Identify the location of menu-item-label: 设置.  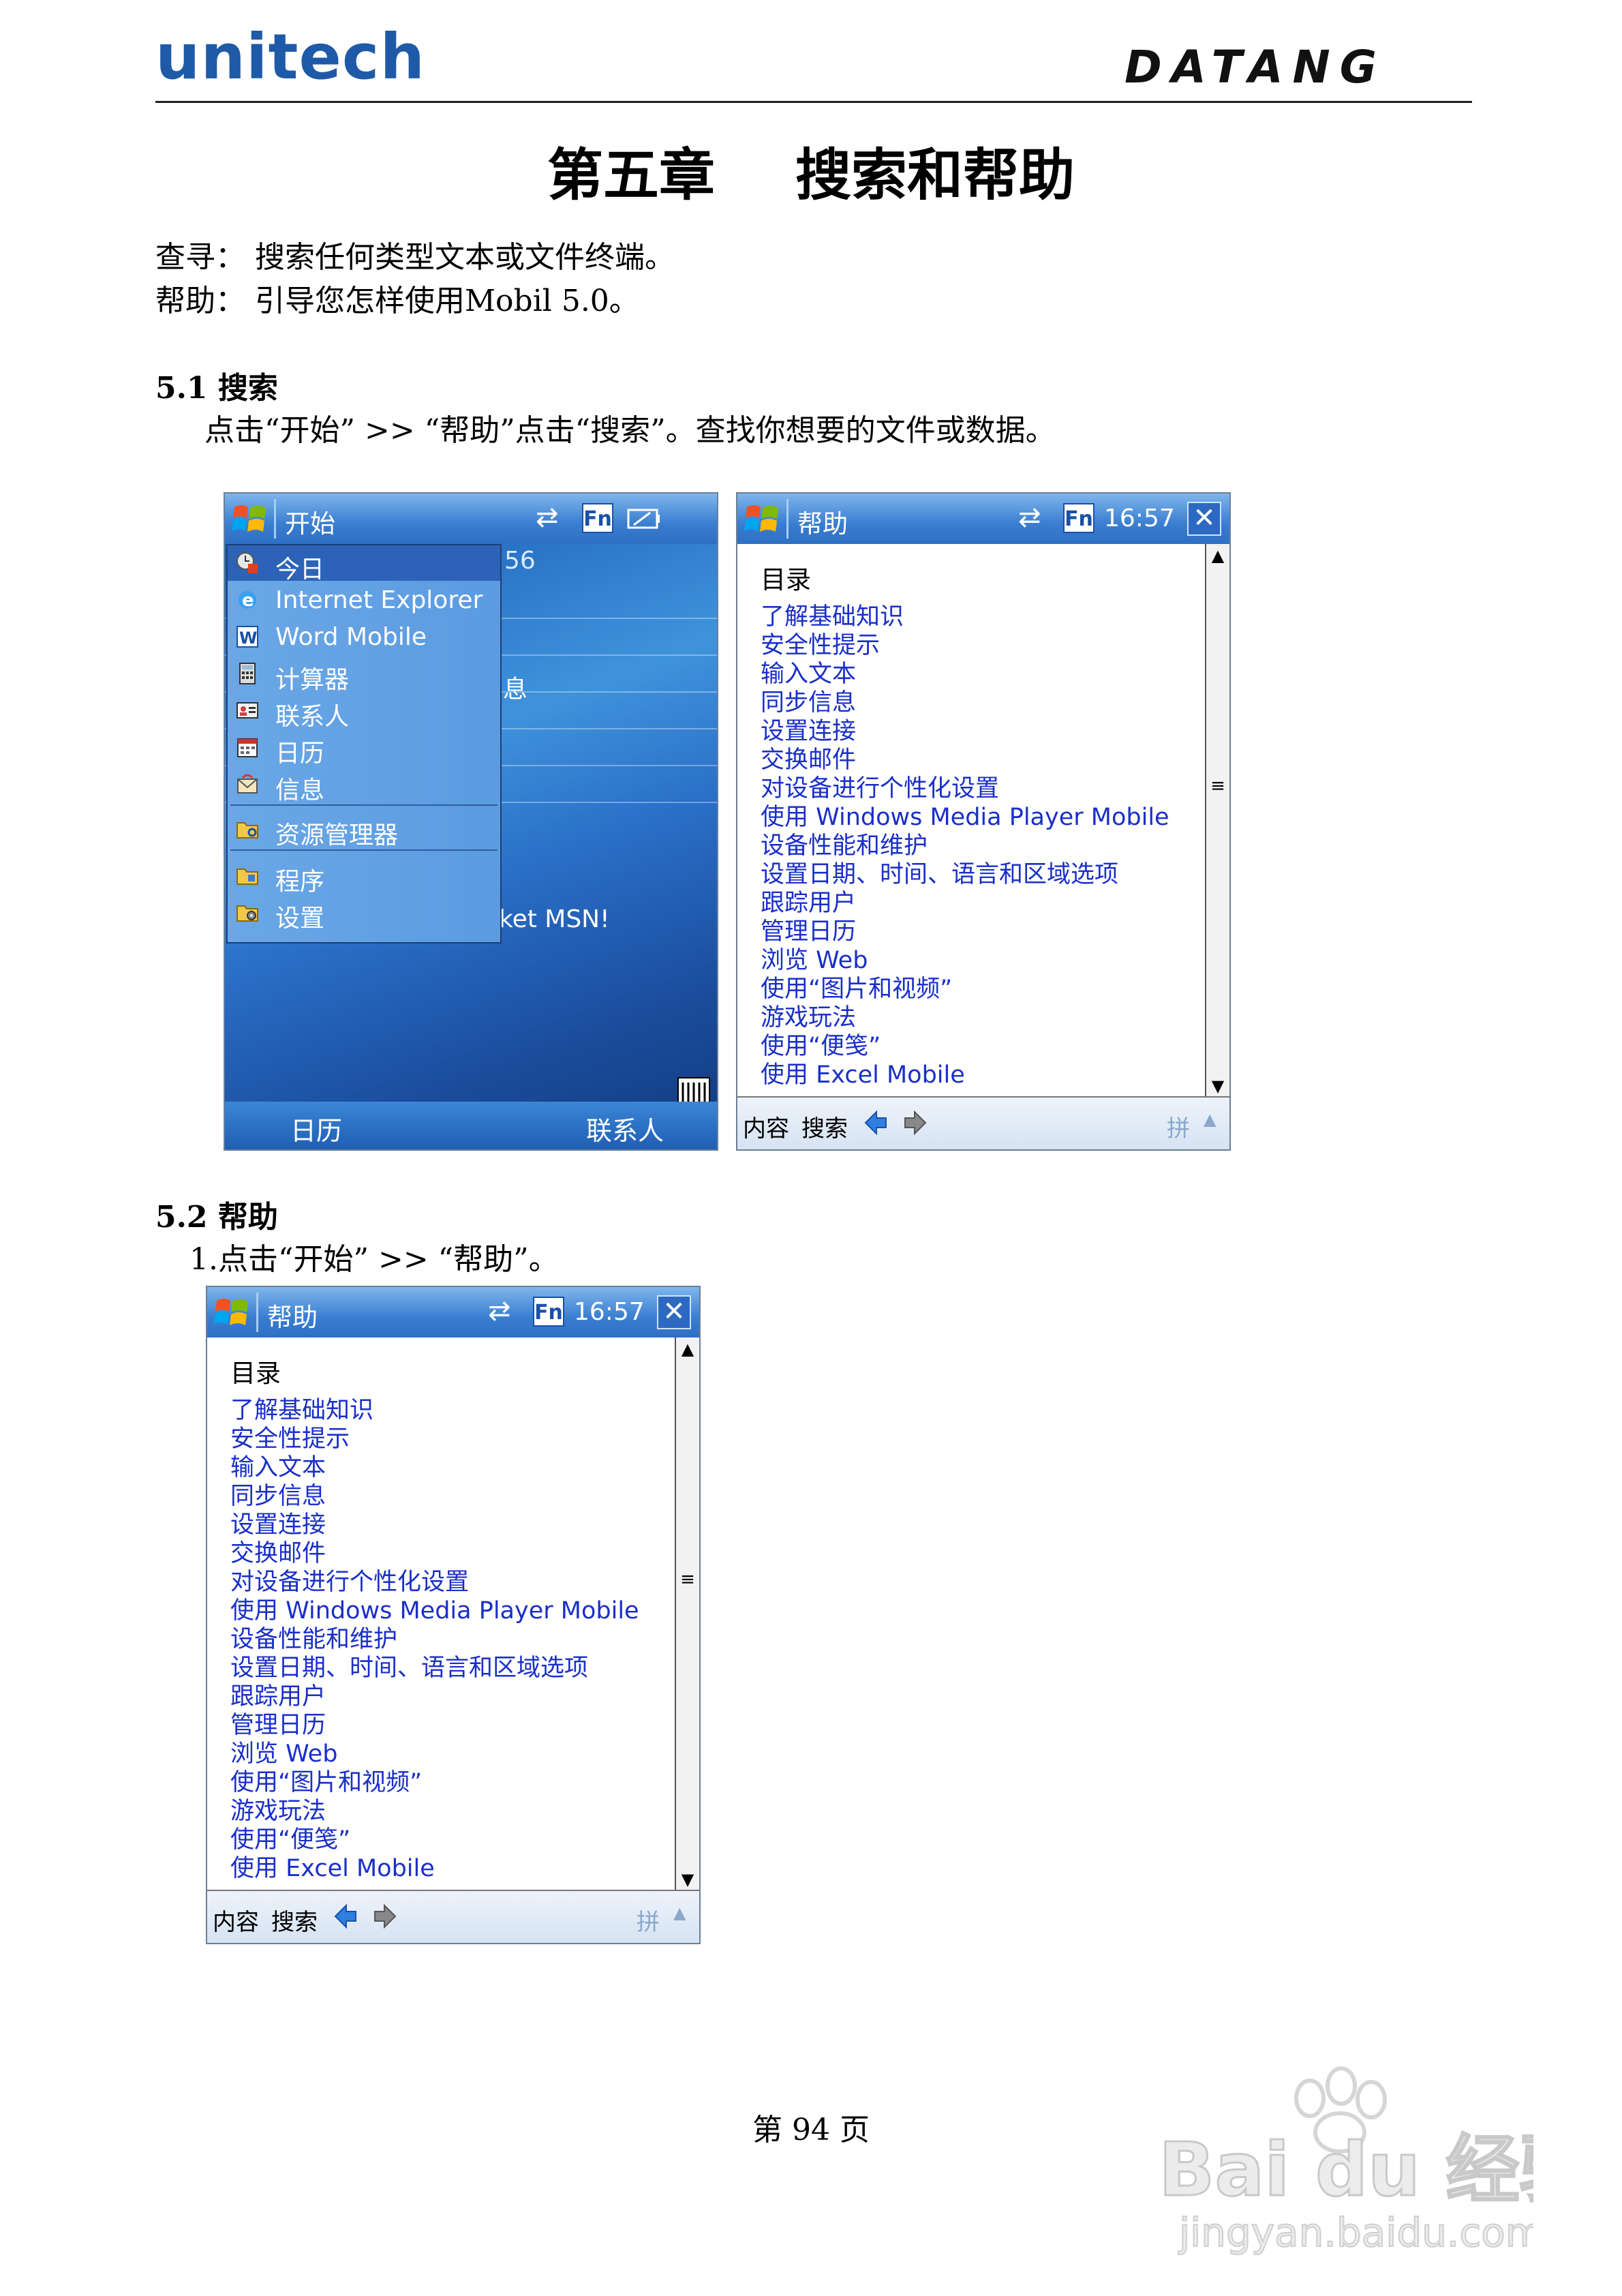
(300, 919).